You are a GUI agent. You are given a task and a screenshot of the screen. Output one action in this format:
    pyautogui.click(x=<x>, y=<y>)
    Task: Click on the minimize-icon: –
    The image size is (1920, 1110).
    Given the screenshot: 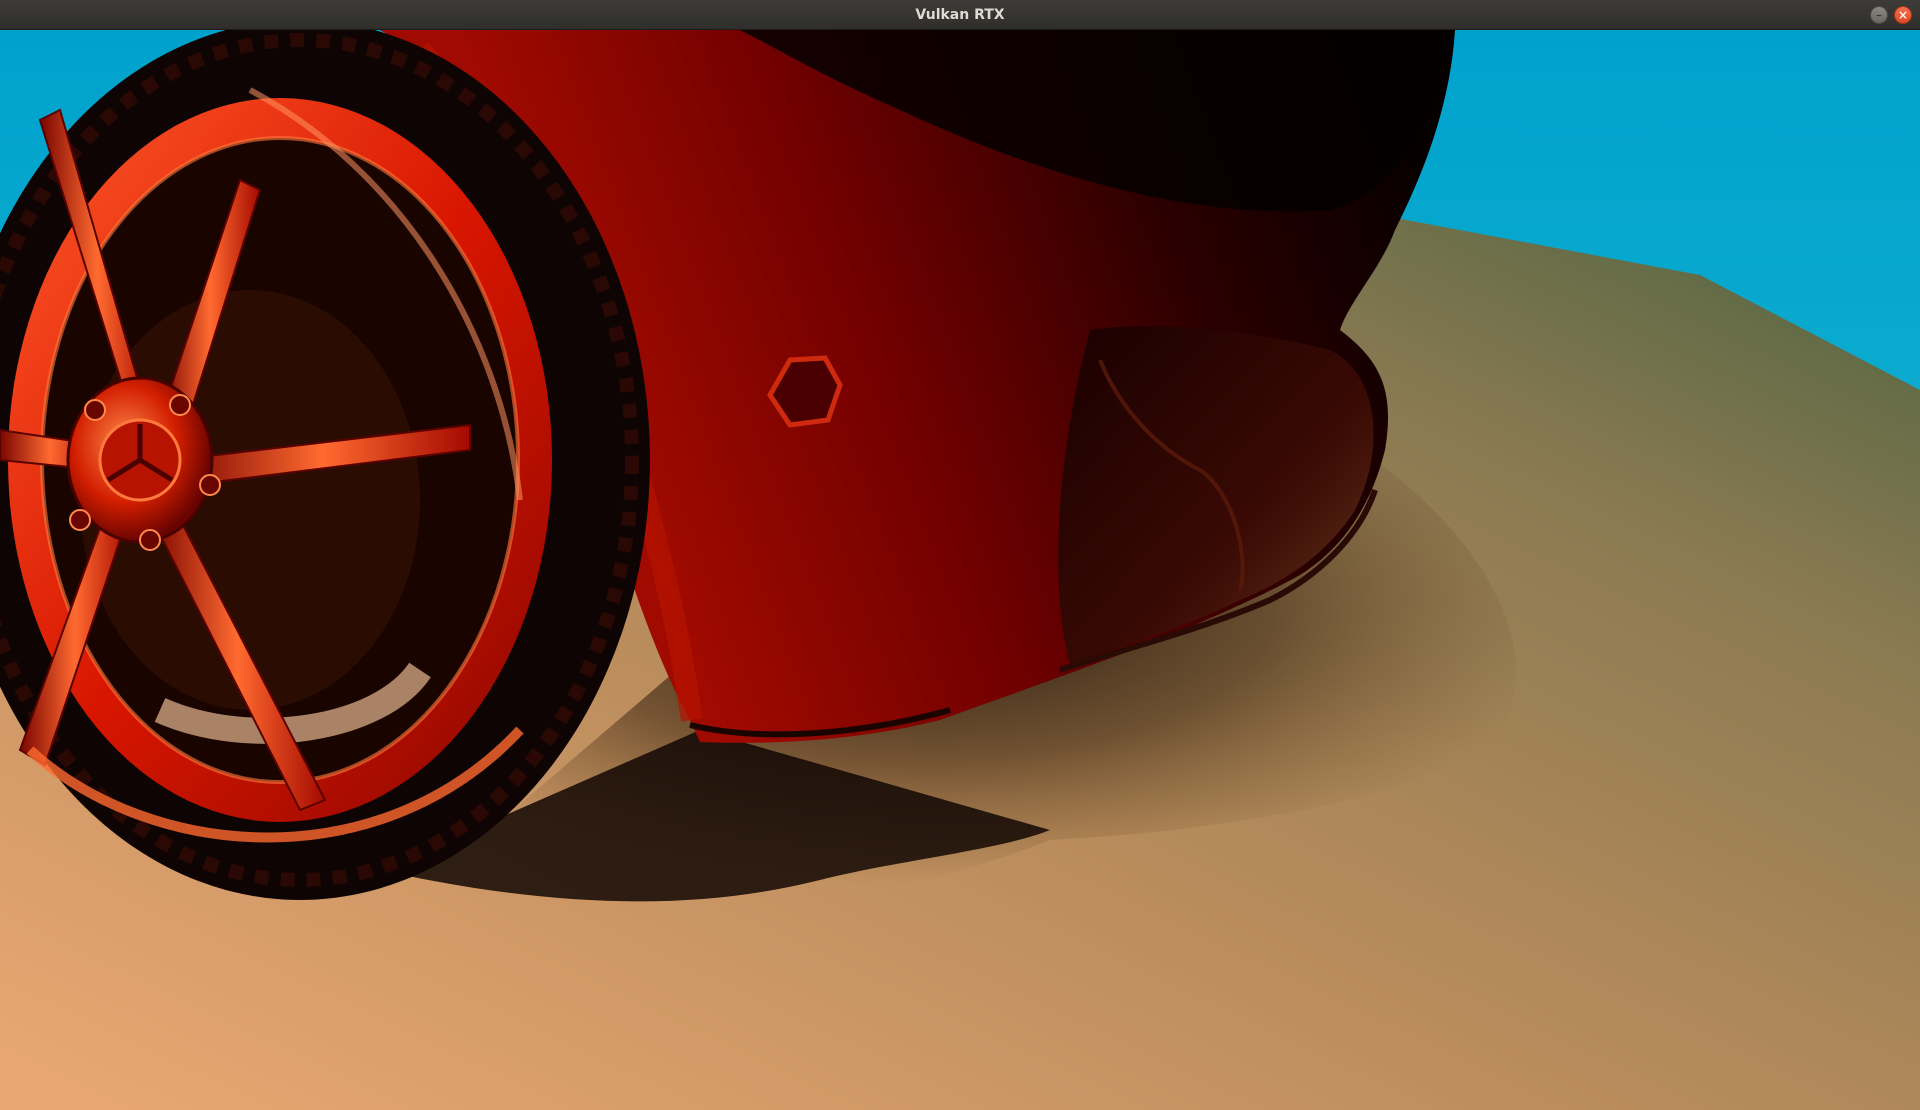 What is the action you would take?
    pyautogui.click(x=1879, y=15)
    